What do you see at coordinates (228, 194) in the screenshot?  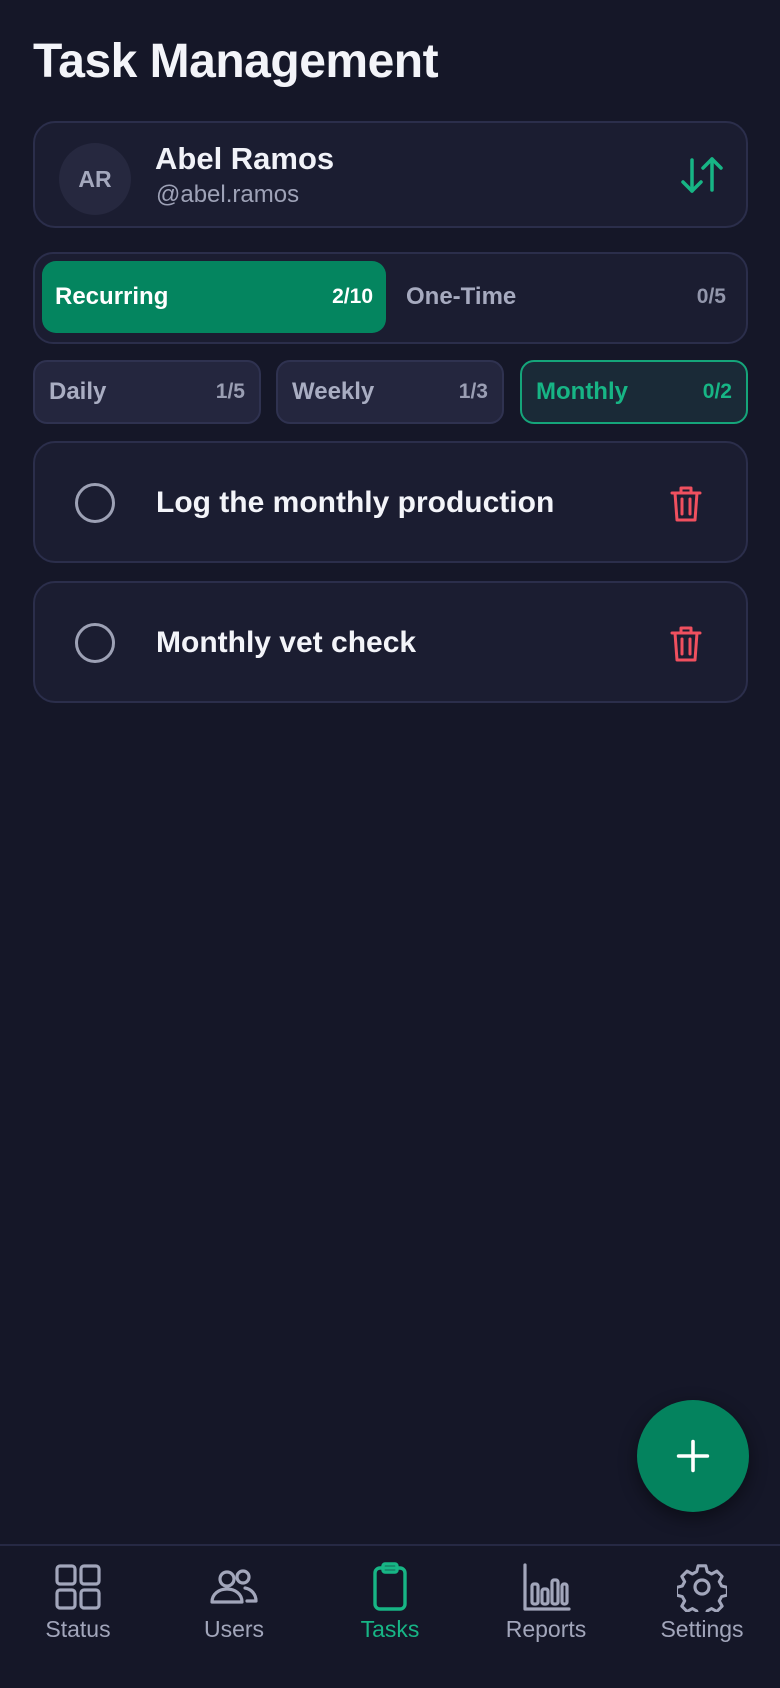 I see `user-handle: @abel.ramos` at bounding box center [228, 194].